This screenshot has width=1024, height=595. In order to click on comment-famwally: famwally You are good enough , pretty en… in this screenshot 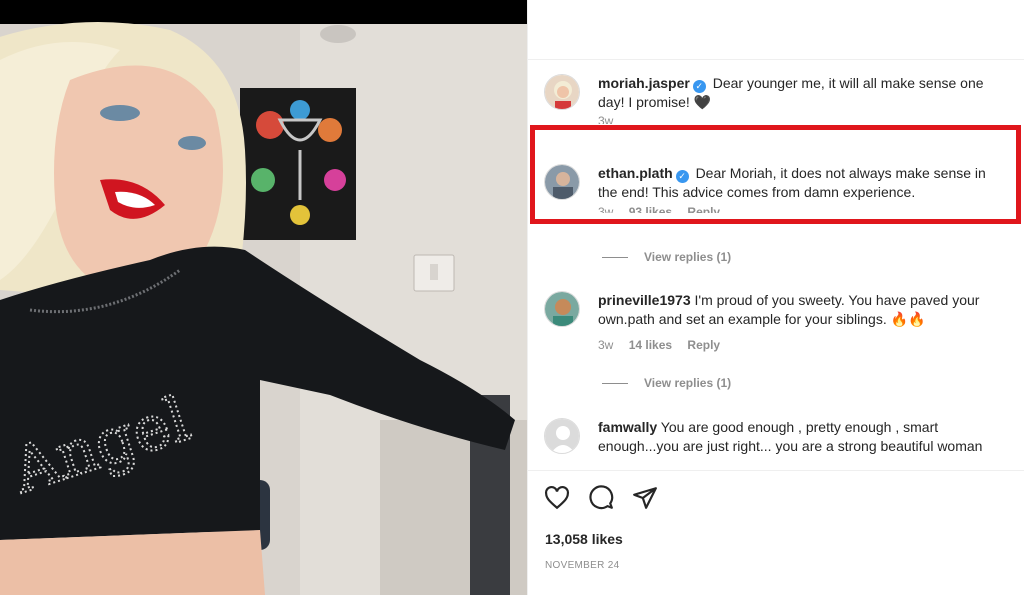, I will do `click(776, 437)`.